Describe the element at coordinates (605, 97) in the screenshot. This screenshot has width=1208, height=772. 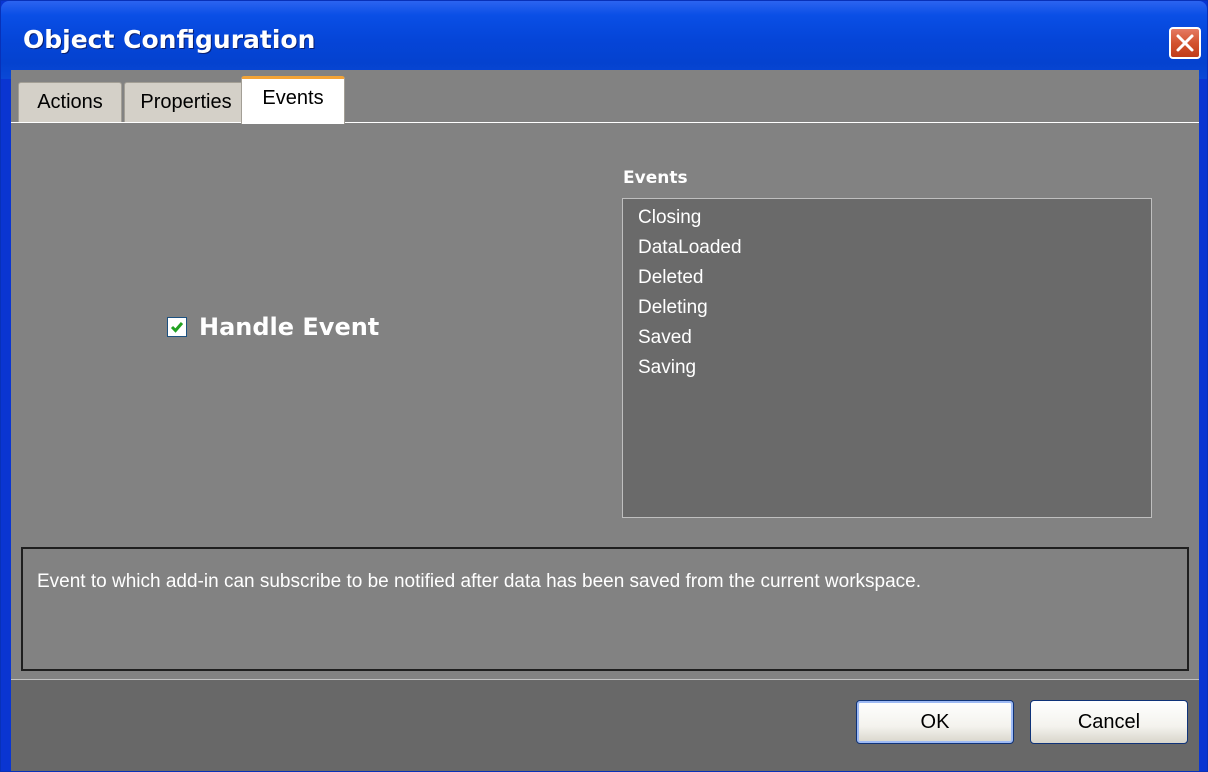
I see `tab-strip: Actions Properties Events` at that location.